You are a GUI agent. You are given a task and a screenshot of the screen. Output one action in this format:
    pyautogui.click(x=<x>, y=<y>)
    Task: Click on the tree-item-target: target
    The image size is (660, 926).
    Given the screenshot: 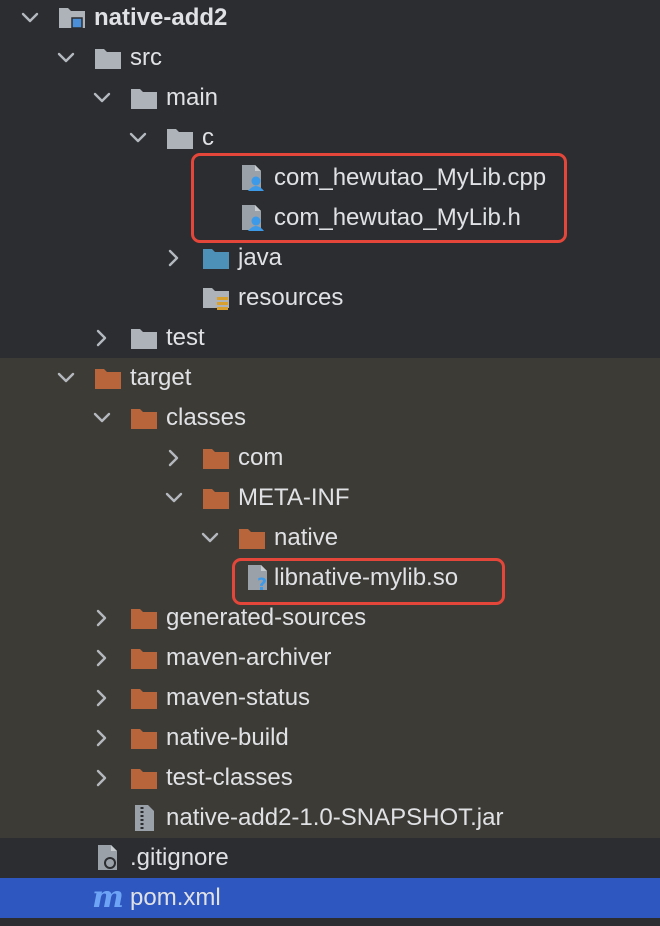 What is the action you would take?
    pyautogui.click(x=330, y=378)
    